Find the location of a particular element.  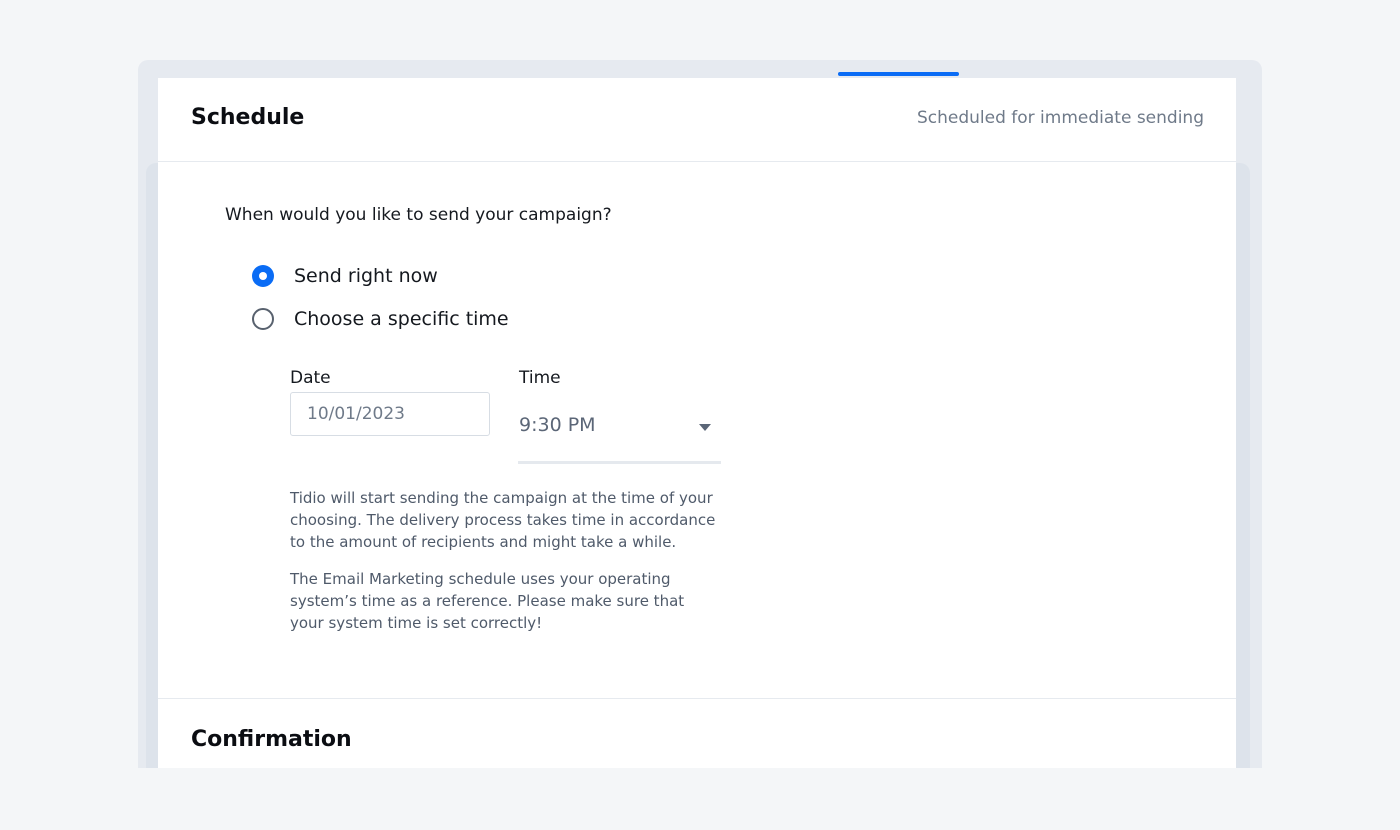

active-tab-indicator is located at coordinates (898, 74).